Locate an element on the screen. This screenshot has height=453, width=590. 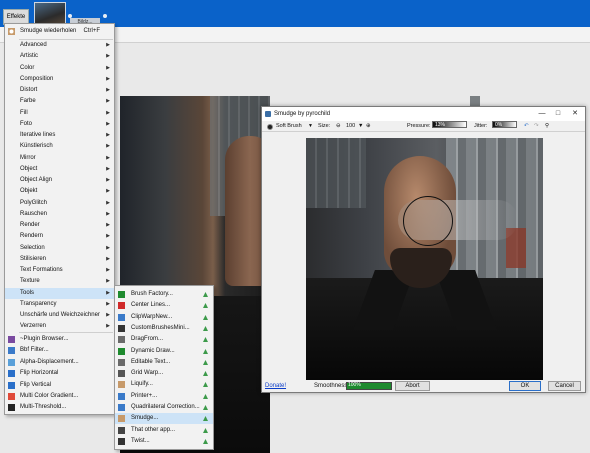
menu-item-text-formations: Text Formations ▶ is located at coordinates (59, 270).